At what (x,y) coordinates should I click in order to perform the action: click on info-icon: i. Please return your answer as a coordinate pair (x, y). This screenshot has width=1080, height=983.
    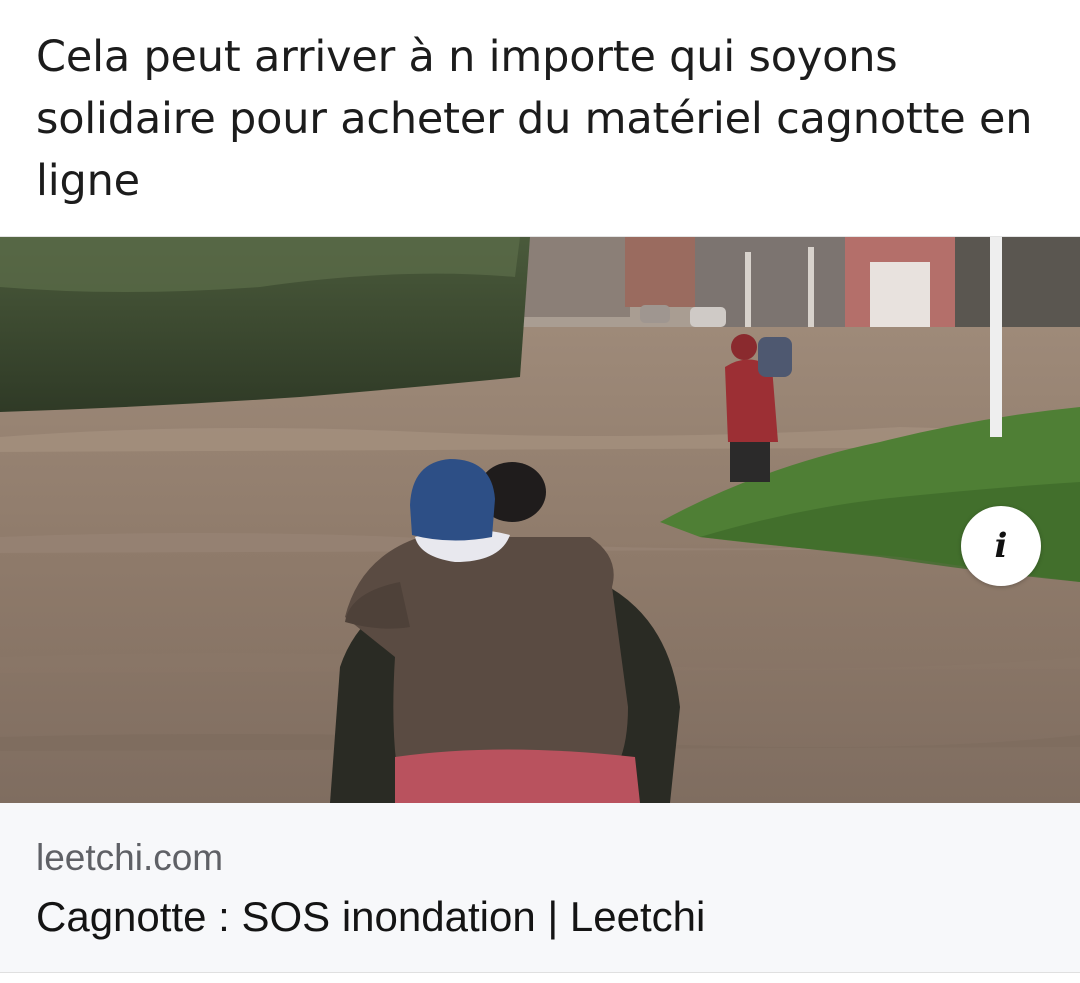
    Looking at the image, I should click on (1001, 546).